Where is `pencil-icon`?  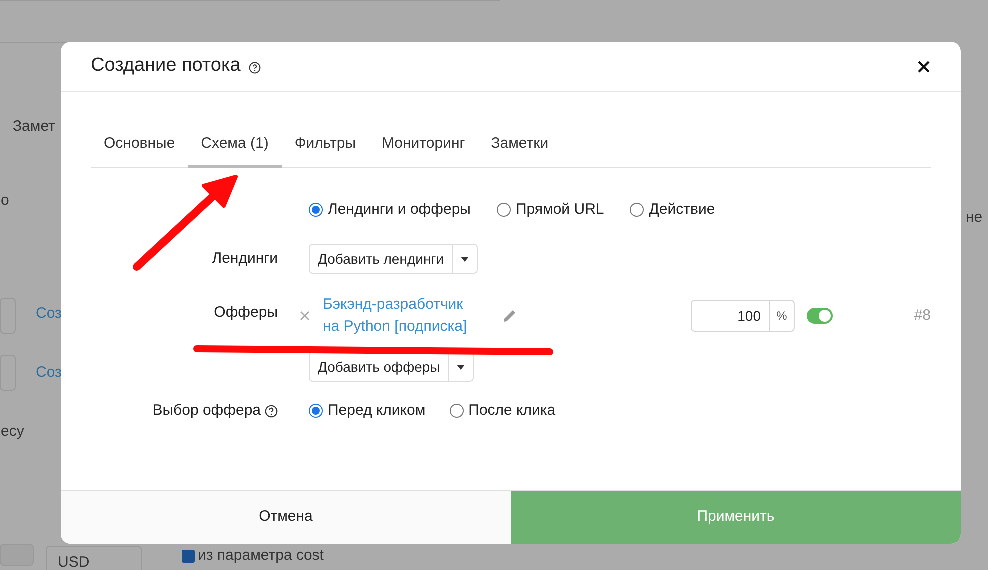
pencil-icon is located at coordinates (510, 316).